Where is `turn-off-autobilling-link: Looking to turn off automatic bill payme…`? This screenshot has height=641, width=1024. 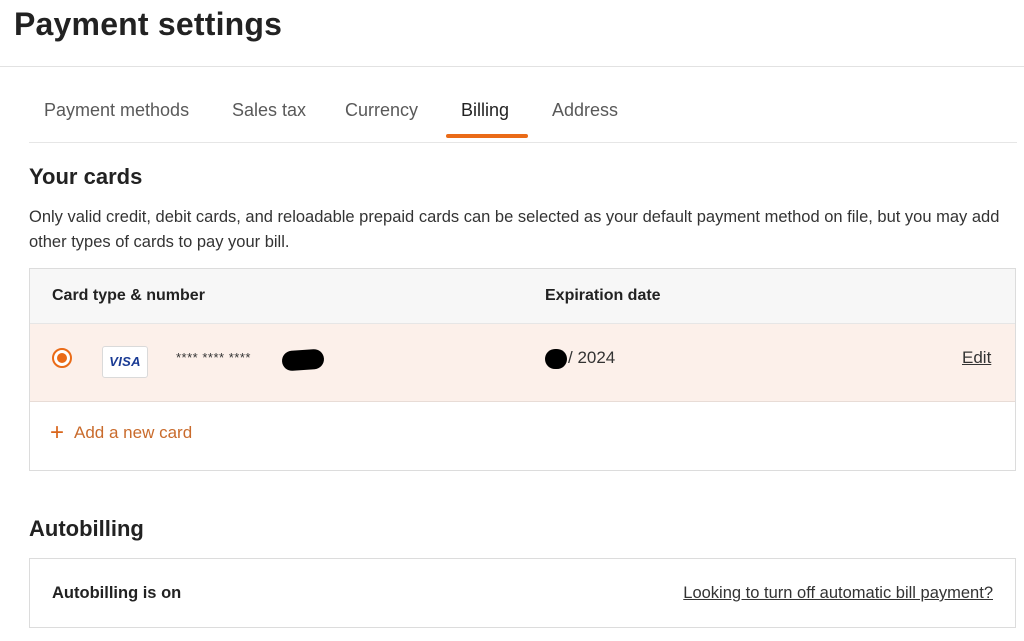
turn-off-autobilling-link: Looking to turn off automatic bill payme… is located at coordinates (838, 593).